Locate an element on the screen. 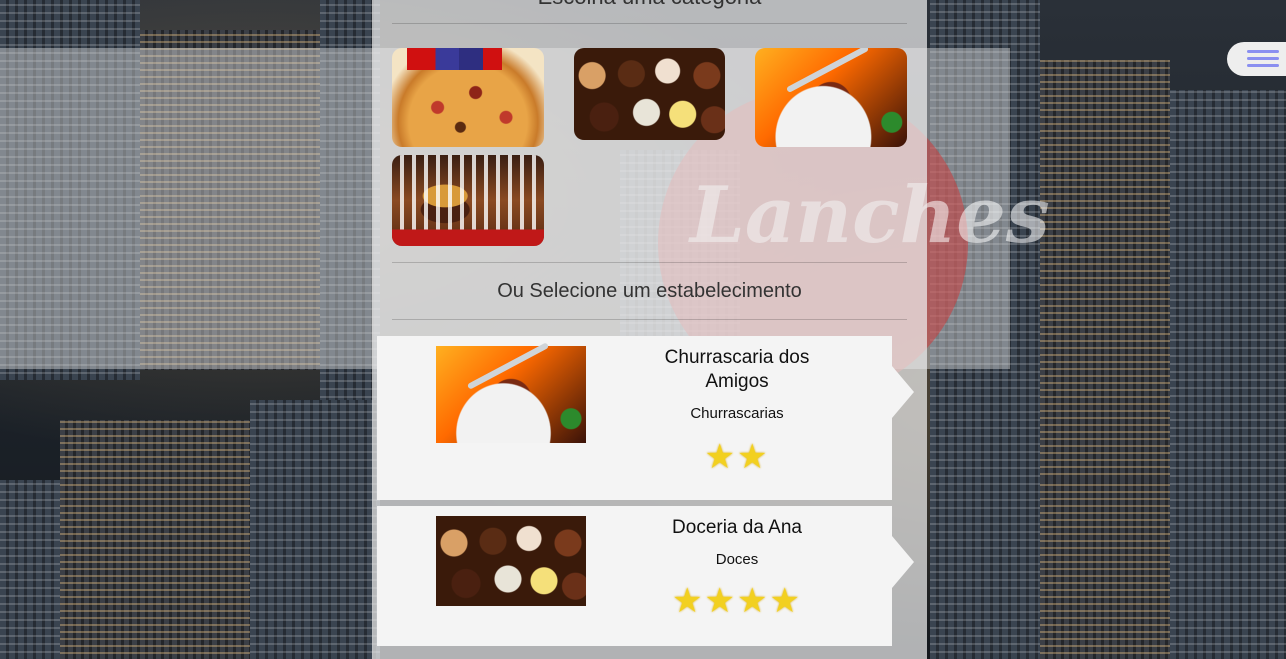 This screenshot has height=659, width=1286. category-pizzas is located at coordinates (468, 97).